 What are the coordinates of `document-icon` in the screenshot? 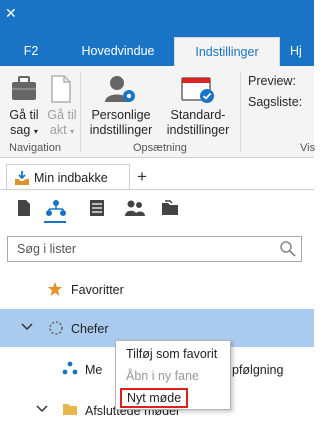 It's located at (61, 91).